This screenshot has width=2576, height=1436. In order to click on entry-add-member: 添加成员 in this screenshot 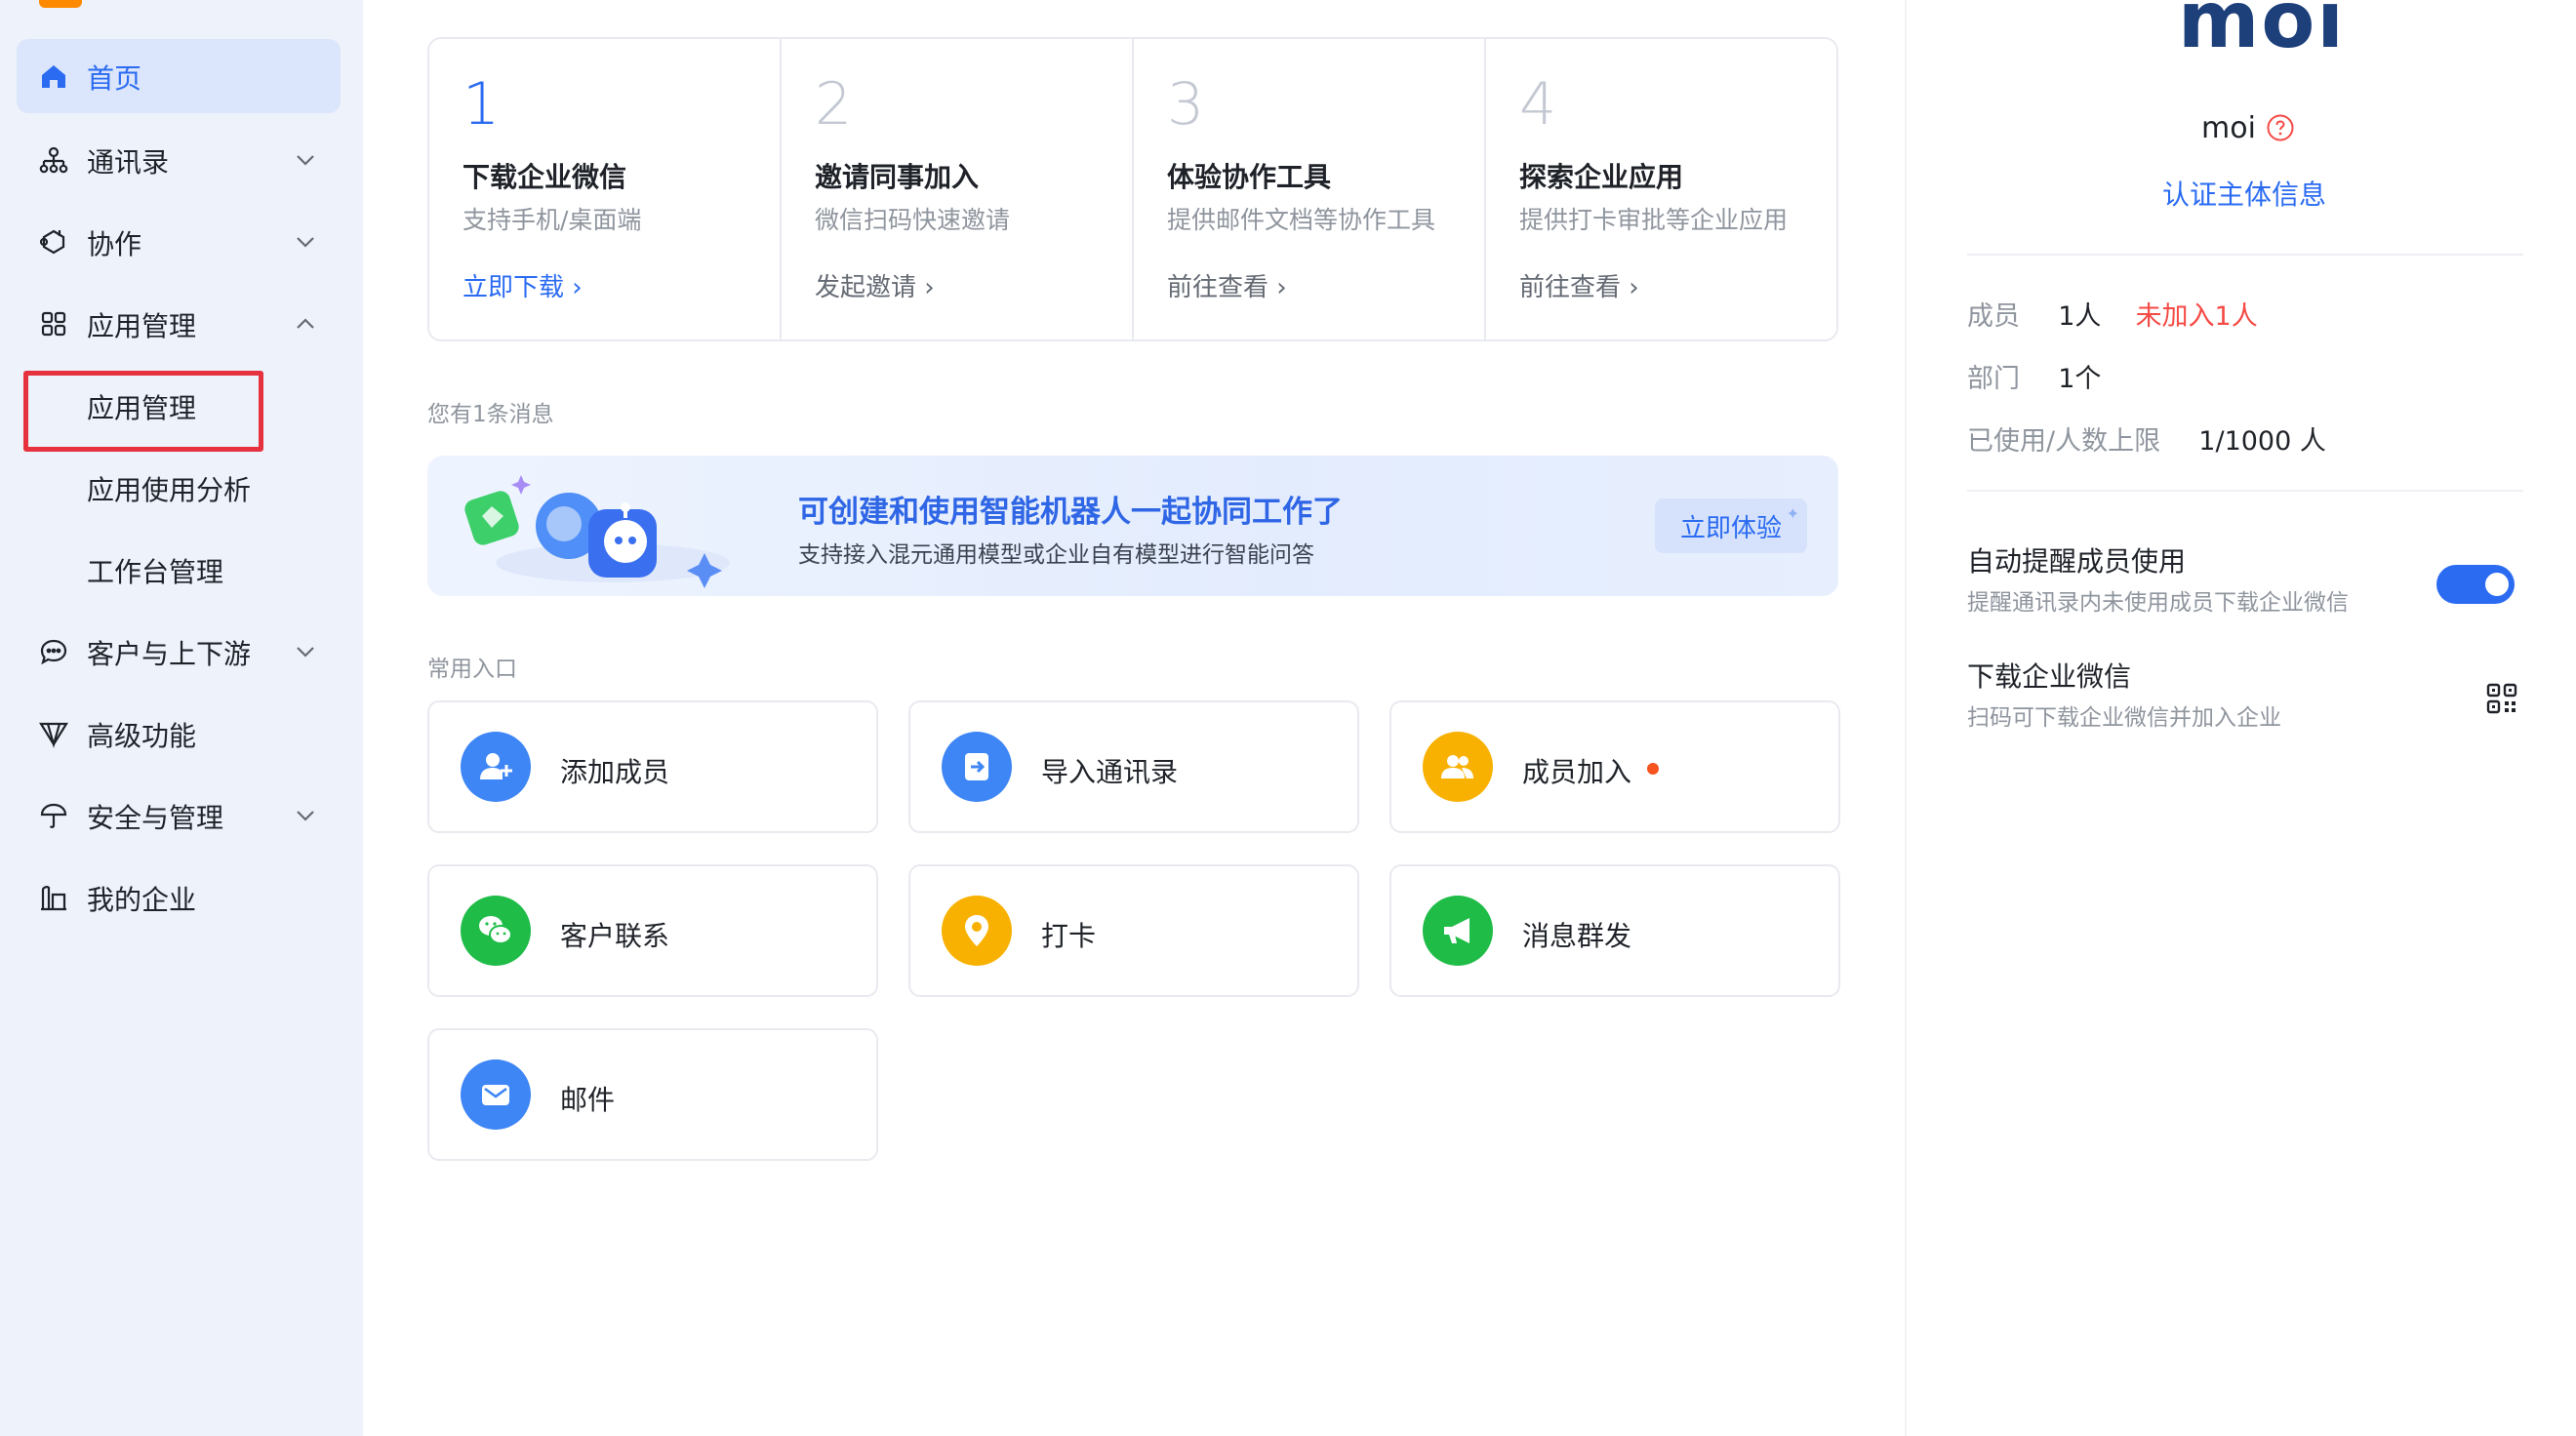, I will do `click(652, 766)`.